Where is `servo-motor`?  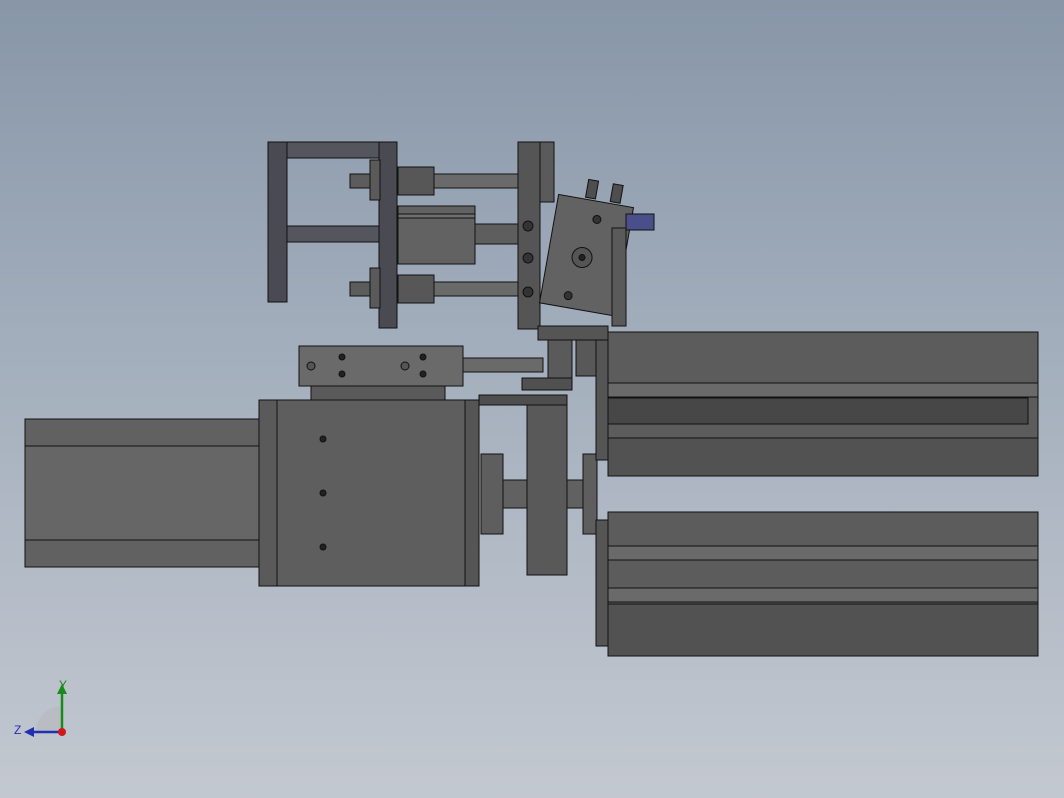 servo-motor is located at coordinates (252, 493).